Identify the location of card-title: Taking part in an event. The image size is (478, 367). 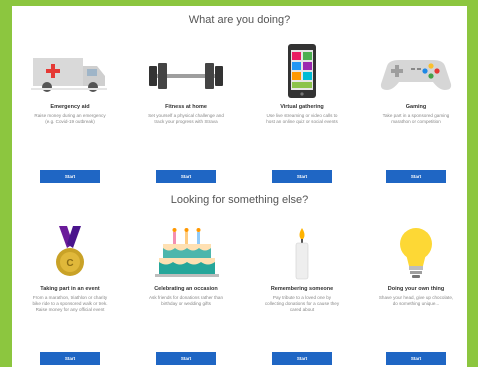
(70, 289).